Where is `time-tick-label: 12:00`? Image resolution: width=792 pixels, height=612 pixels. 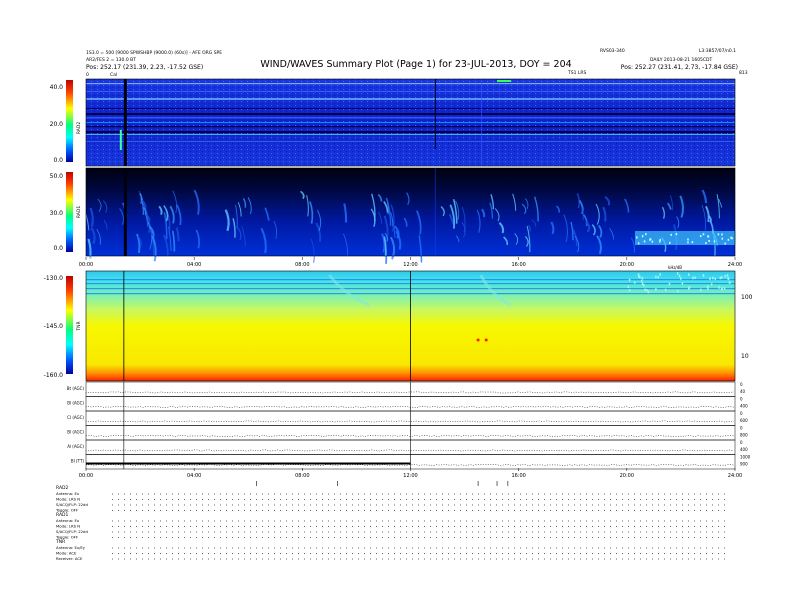 time-tick-label: 12:00 is located at coordinates (410, 476).